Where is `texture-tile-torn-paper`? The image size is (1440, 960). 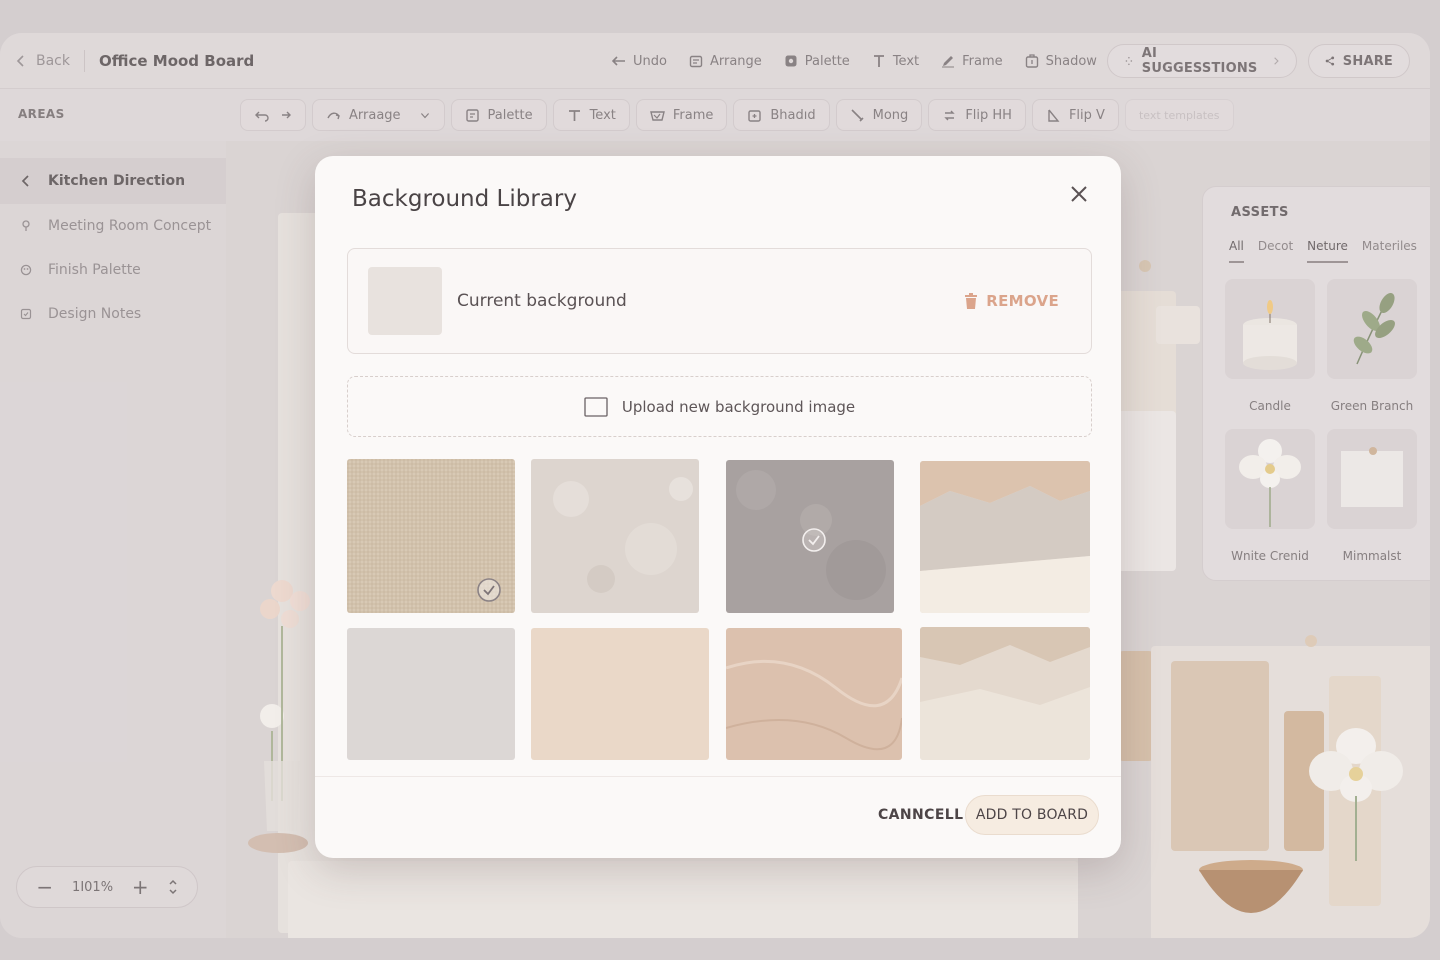
texture-tile-torn-paper is located at coordinates (1005, 537).